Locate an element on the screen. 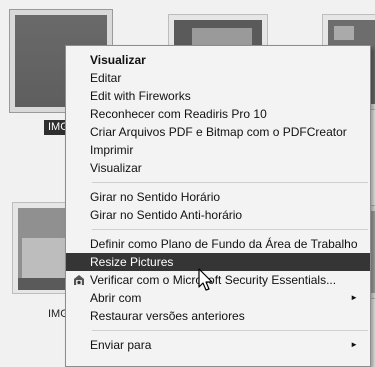  menu-item-restore-previous-versions: Restaurar versões anteriores is located at coordinates (218, 316).